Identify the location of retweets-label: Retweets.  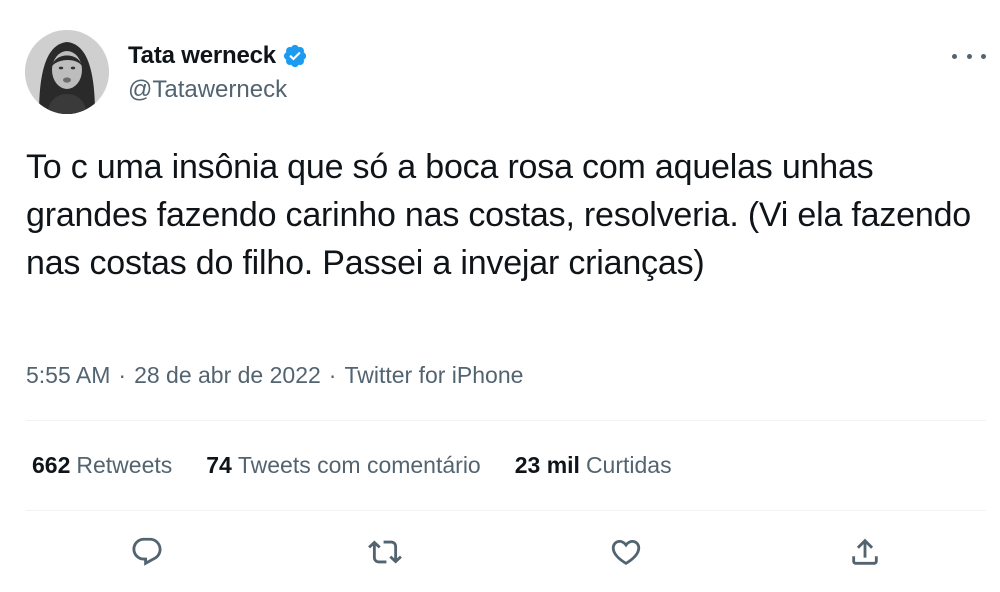
(124, 465).